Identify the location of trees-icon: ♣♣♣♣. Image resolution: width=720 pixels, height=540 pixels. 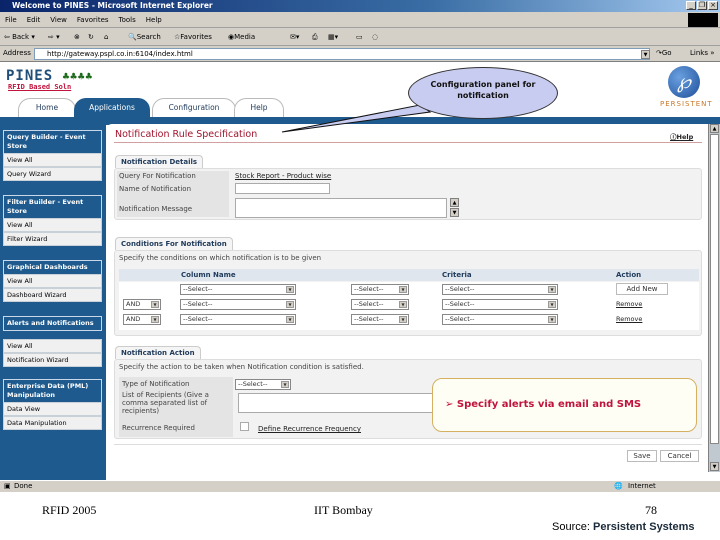
(78, 76).